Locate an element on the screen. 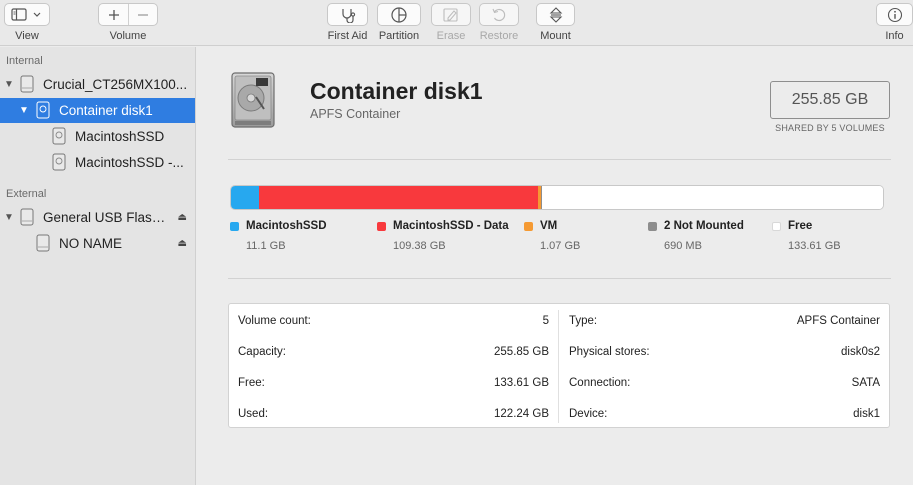 Image resolution: width=913 pixels, height=485 pixels. remove-volume-button is located at coordinates (142, 14).